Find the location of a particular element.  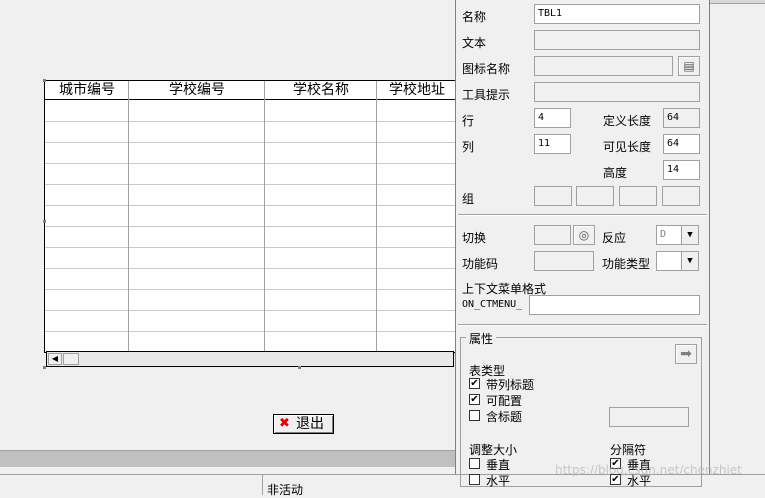

name-field: TBL1 is located at coordinates (617, 14).